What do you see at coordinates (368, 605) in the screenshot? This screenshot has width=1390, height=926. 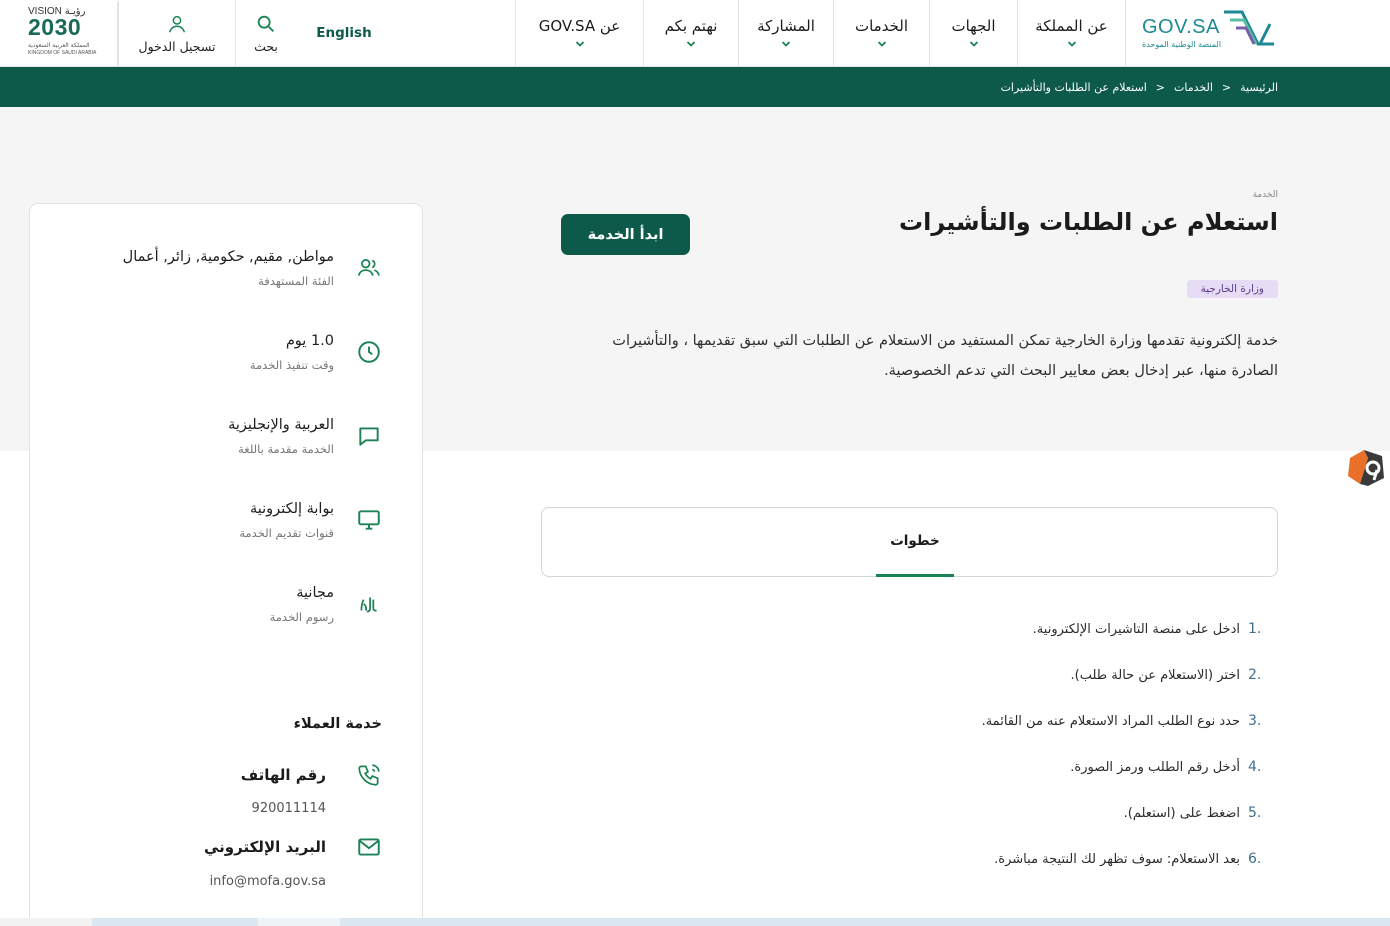 I see `riyal-icon` at bounding box center [368, 605].